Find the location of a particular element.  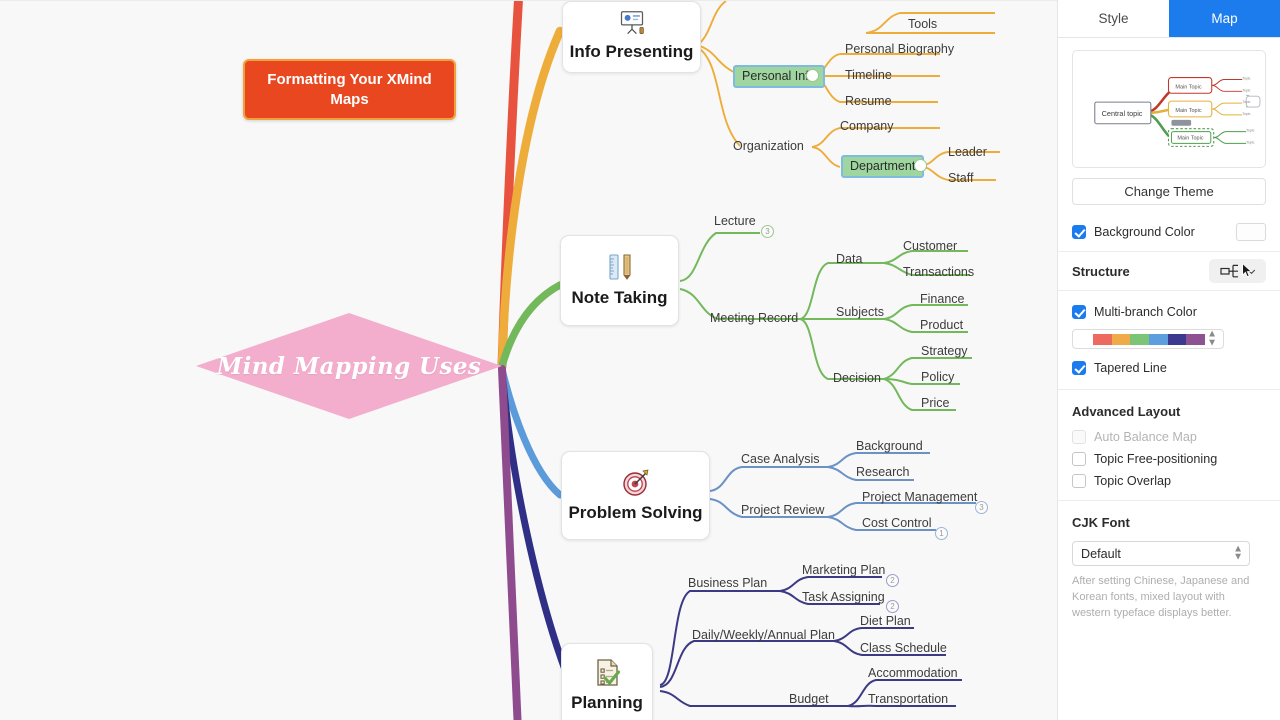

subtopic-accommodation: Accommodation is located at coordinates (913, 673).